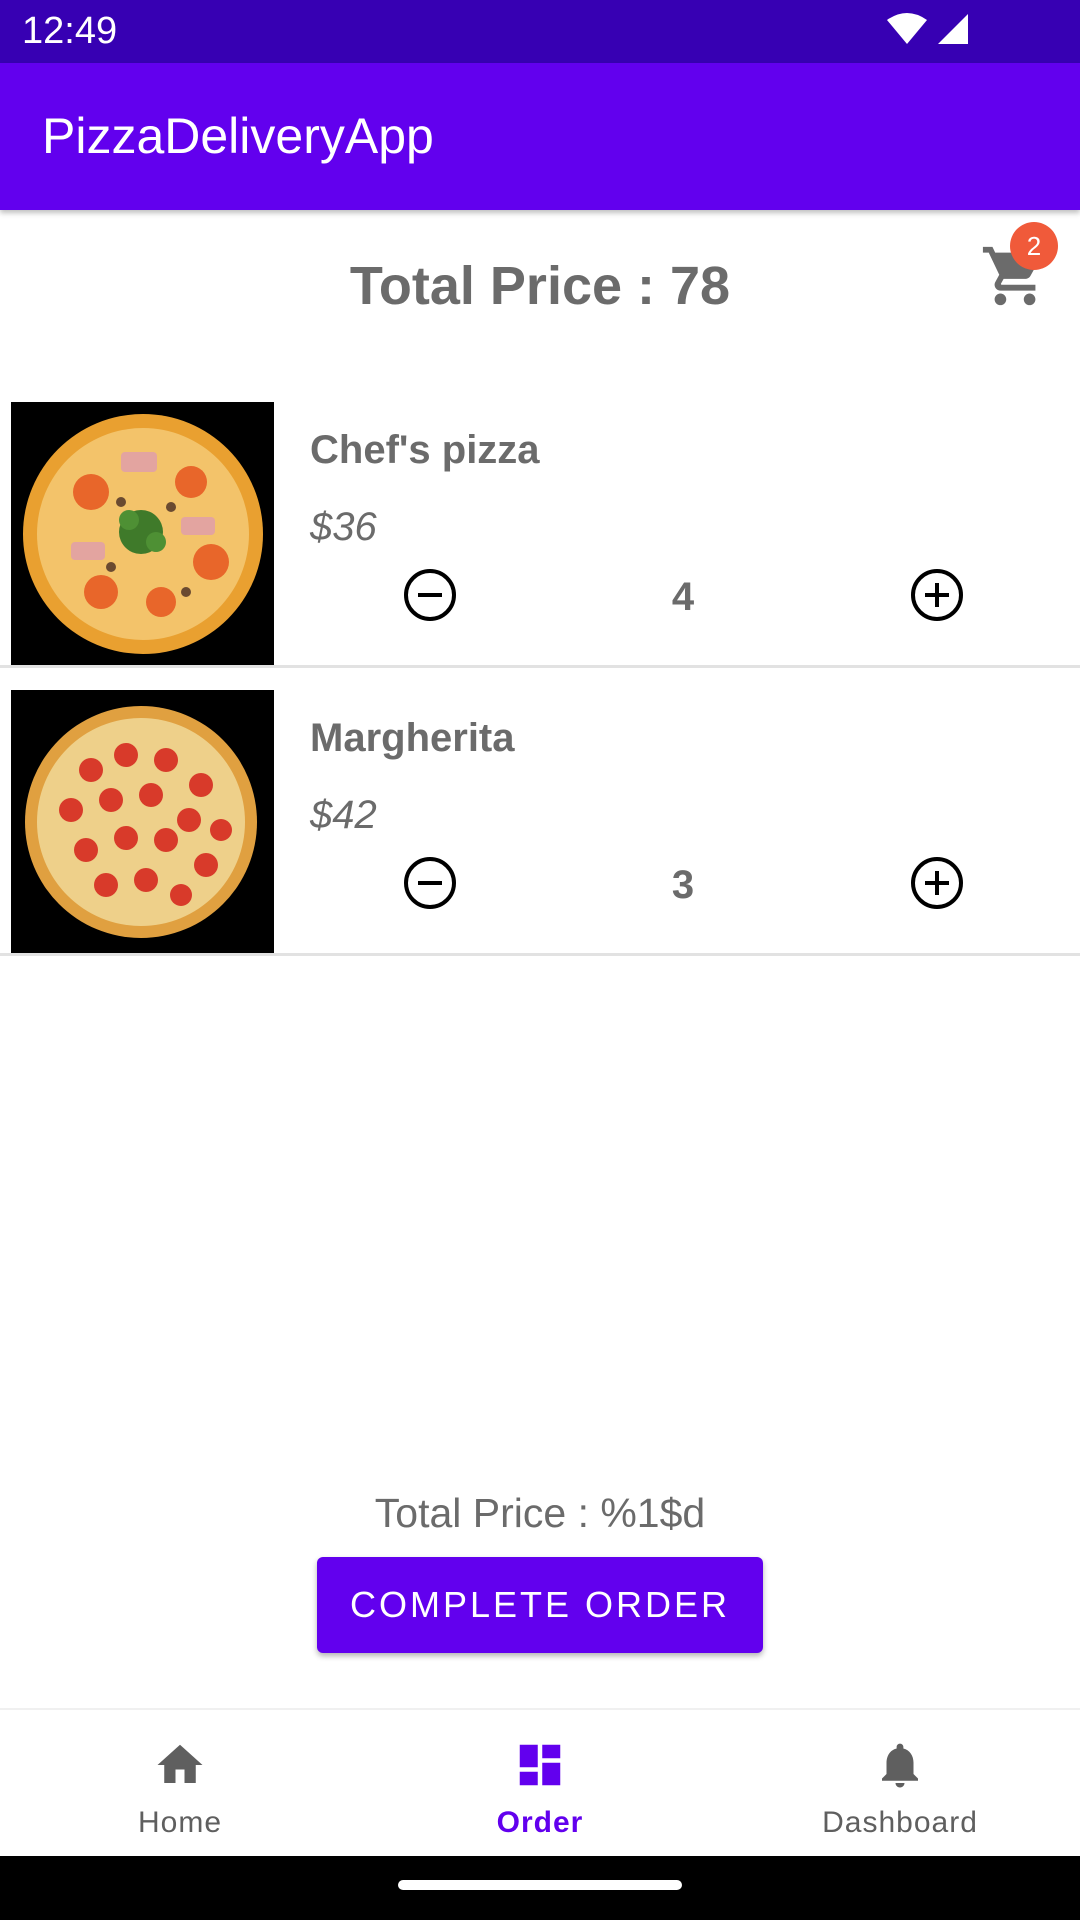 The width and height of the screenshot is (1080, 1920). What do you see at coordinates (425, 450) in the screenshot?
I see `item-name: Chef's pizza` at bounding box center [425, 450].